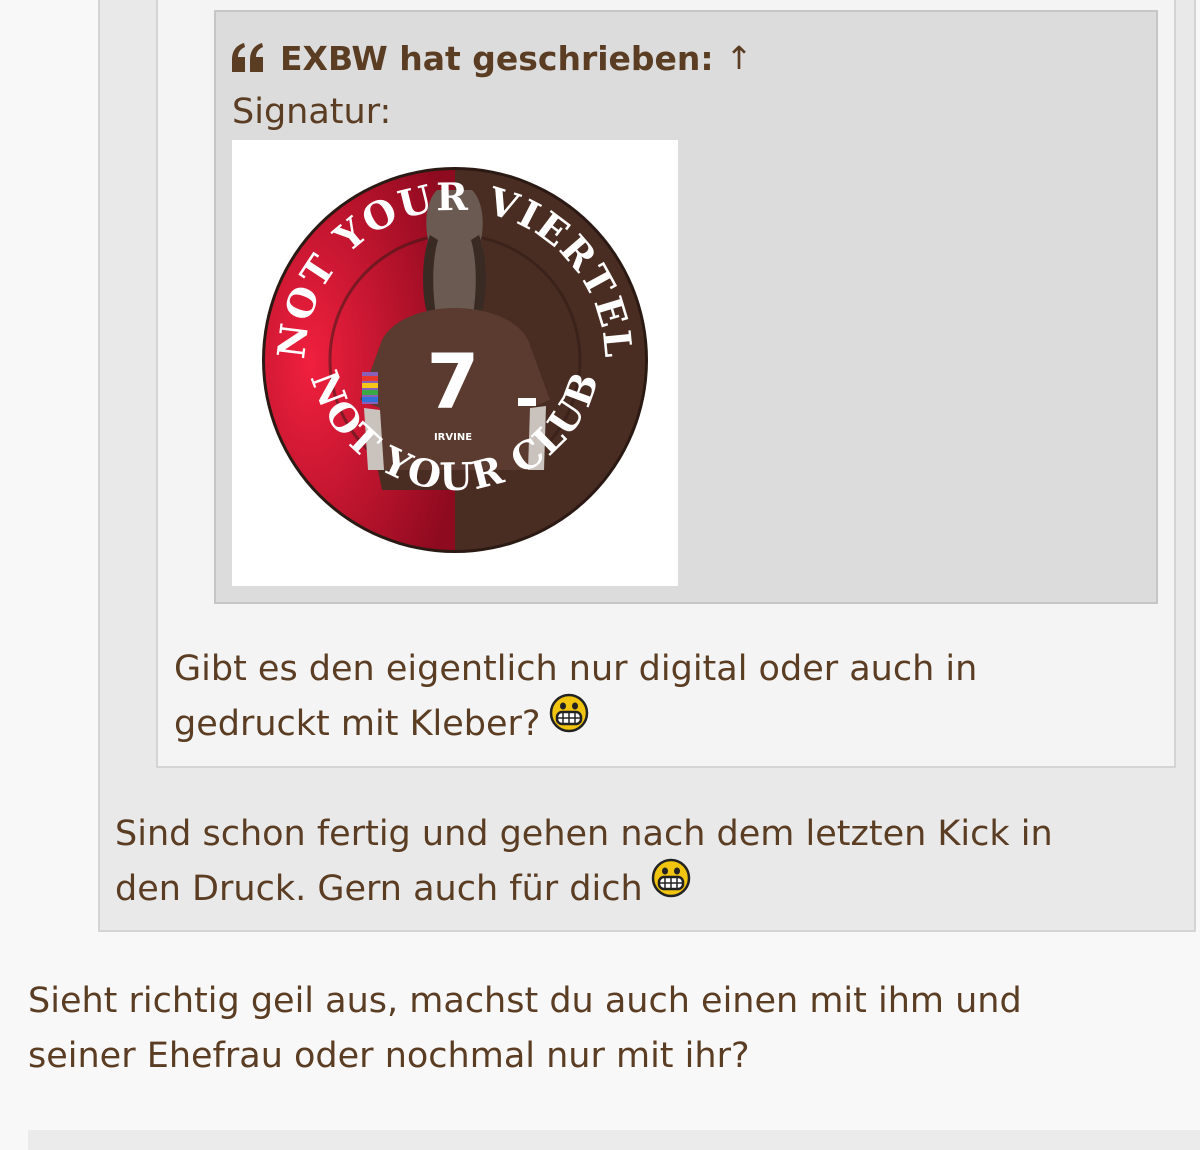 The height and width of the screenshot is (1150, 1200). I want to click on signatur-label: Signatur:, so click(312, 112).